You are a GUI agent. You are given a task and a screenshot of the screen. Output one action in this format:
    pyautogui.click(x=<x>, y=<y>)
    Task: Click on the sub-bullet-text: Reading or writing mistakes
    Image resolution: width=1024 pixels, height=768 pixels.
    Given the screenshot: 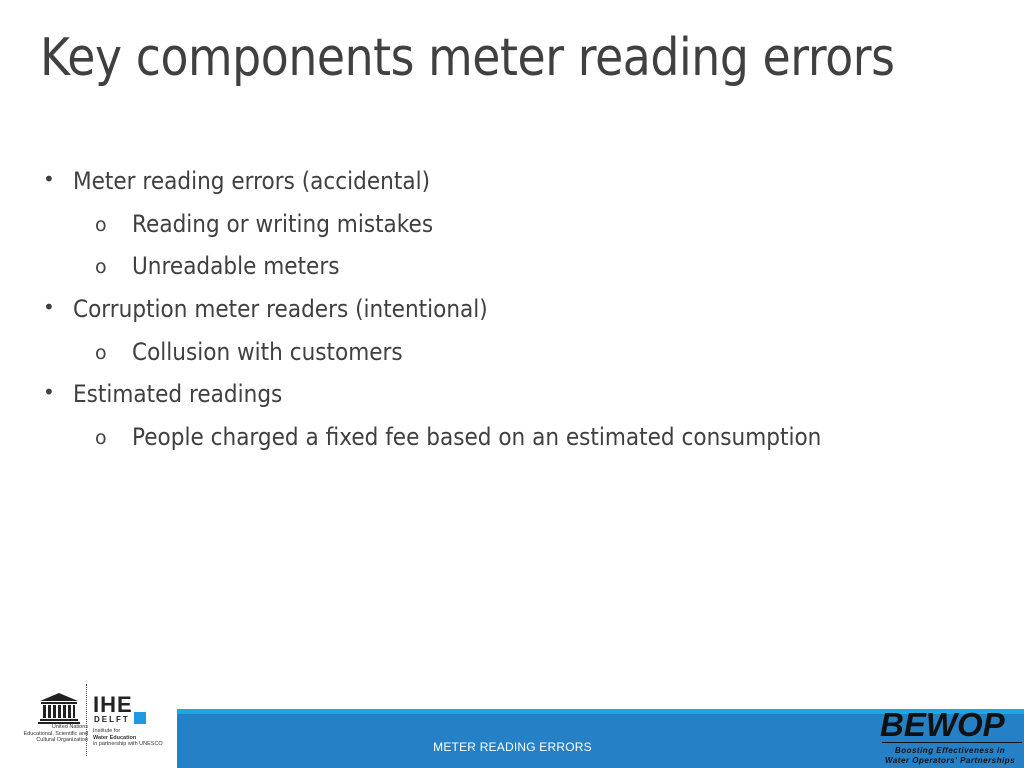 What is the action you would take?
    pyautogui.click(x=283, y=223)
    